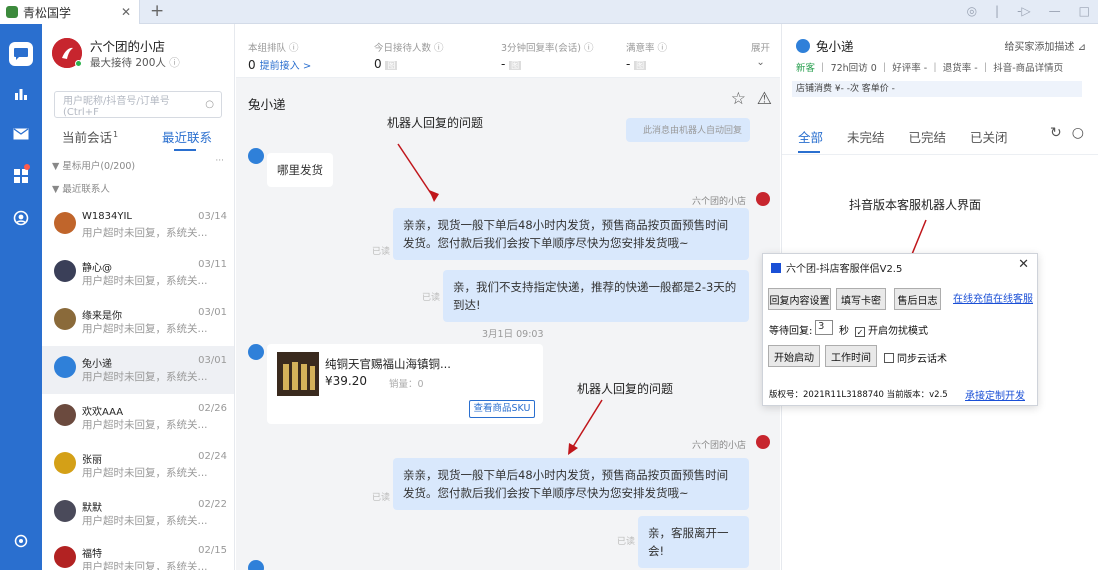 The image size is (1098, 570). What do you see at coordinates (1013, 297) in the screenshot?
I see `online-service-link: 在线客服` at bounding box center [1013, 297].